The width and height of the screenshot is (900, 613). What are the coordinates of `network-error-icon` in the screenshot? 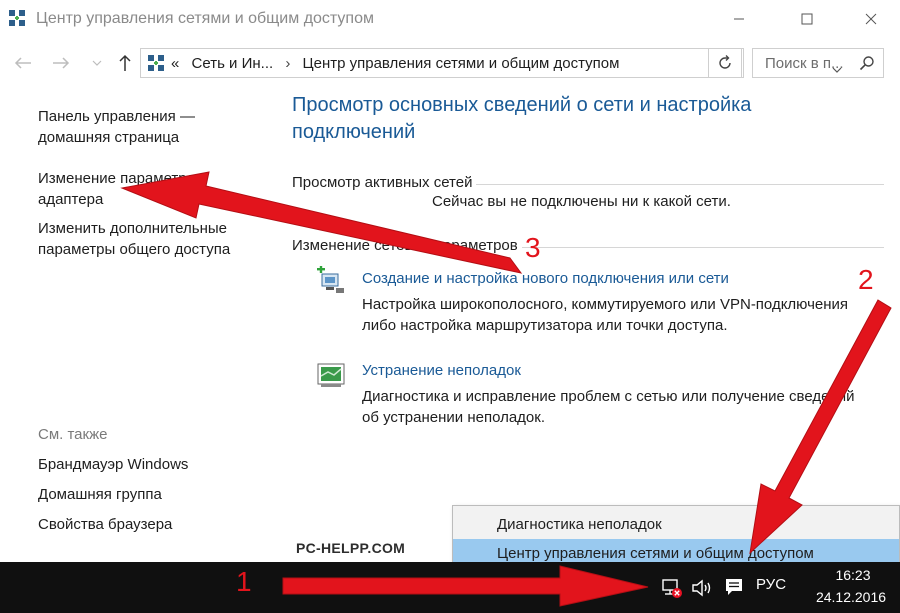 It's located at (672, 588).